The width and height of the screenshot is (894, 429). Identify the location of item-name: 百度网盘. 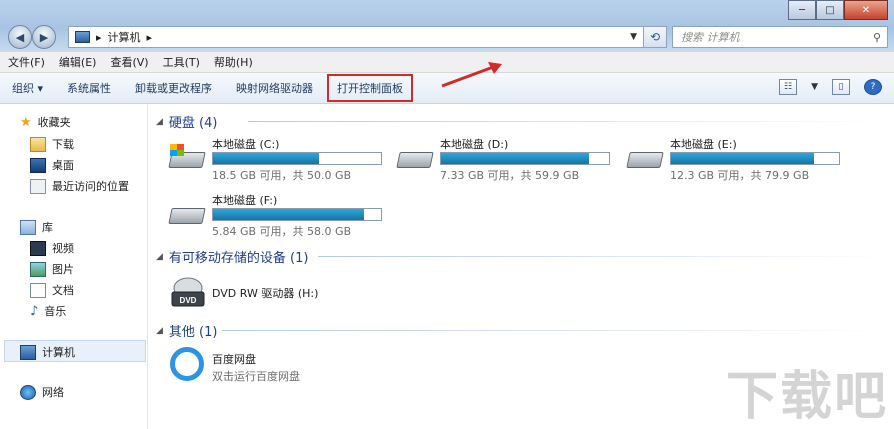
(234, 359).